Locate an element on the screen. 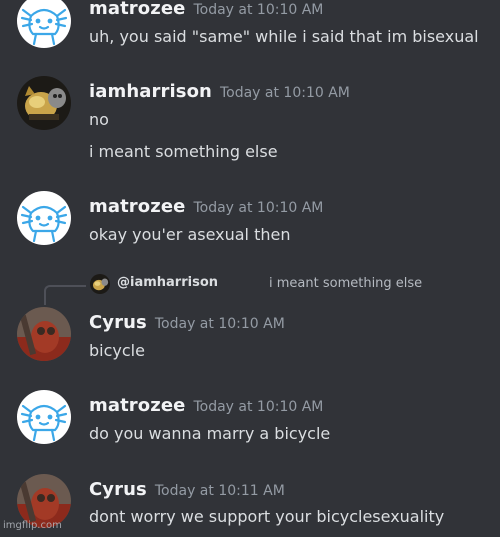 The height and width of the screenshot is (537, 500). reply-text: i meant something else is located at coordinates (346, 283).